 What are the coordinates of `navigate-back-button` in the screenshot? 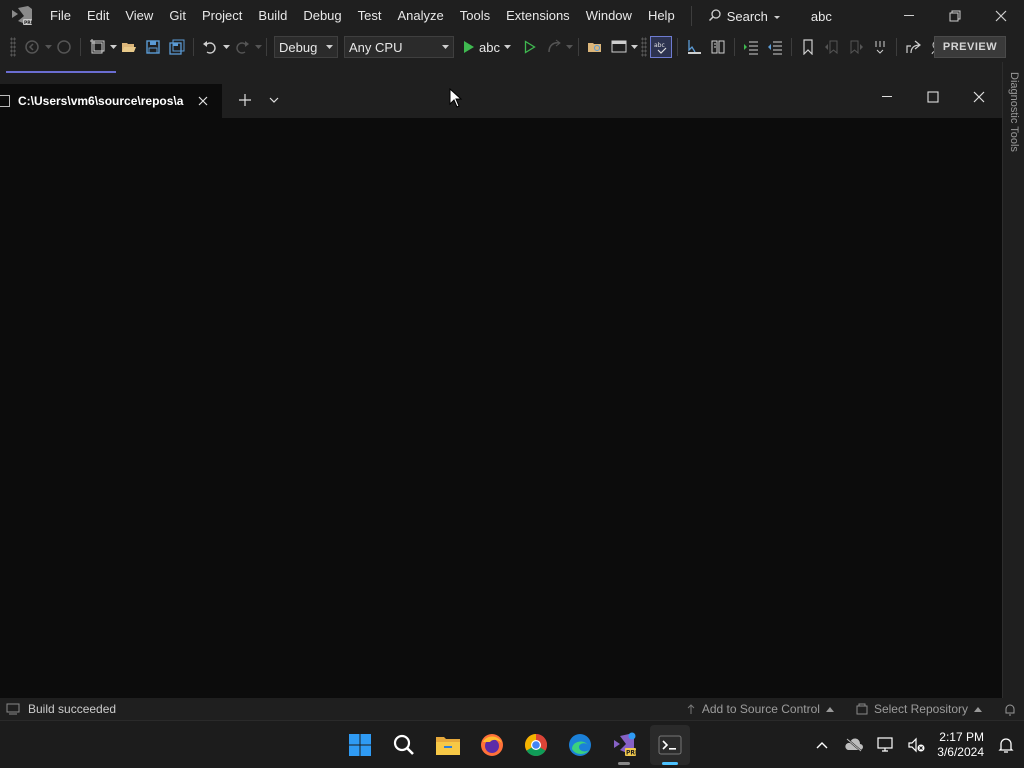 It's located at (32, 47).